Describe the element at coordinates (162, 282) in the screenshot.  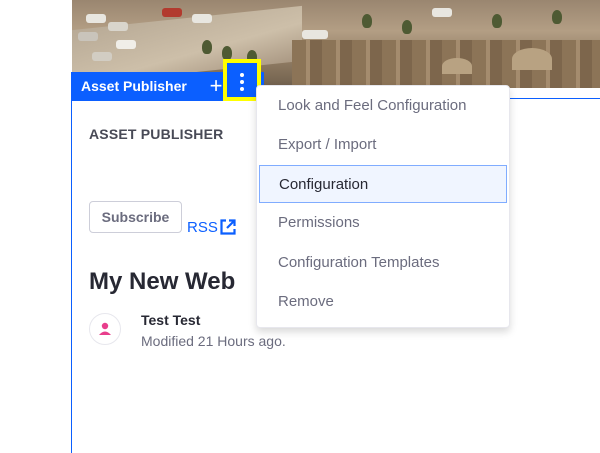
I see `entry-title: My New Web` at that location.